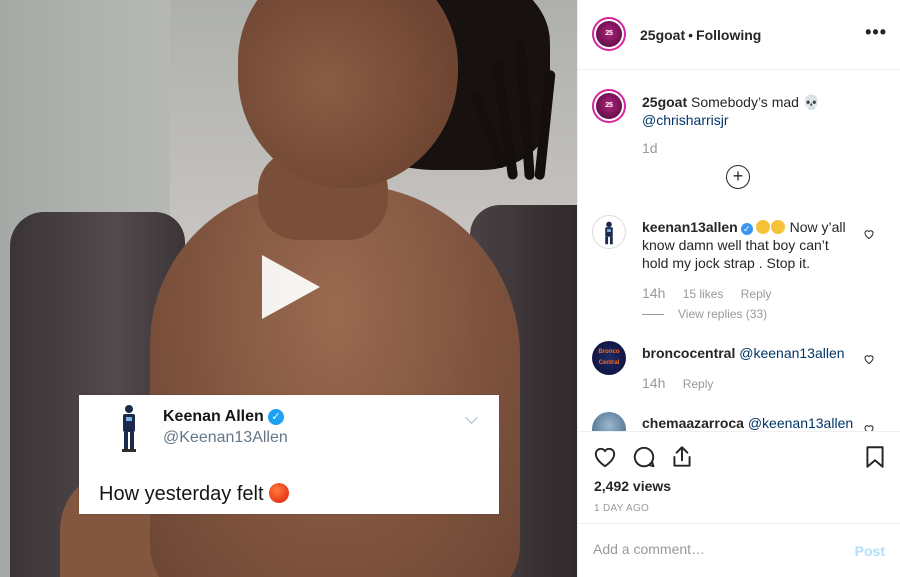  I want to click on header-username: 25goat • Following, so click(701, 35).